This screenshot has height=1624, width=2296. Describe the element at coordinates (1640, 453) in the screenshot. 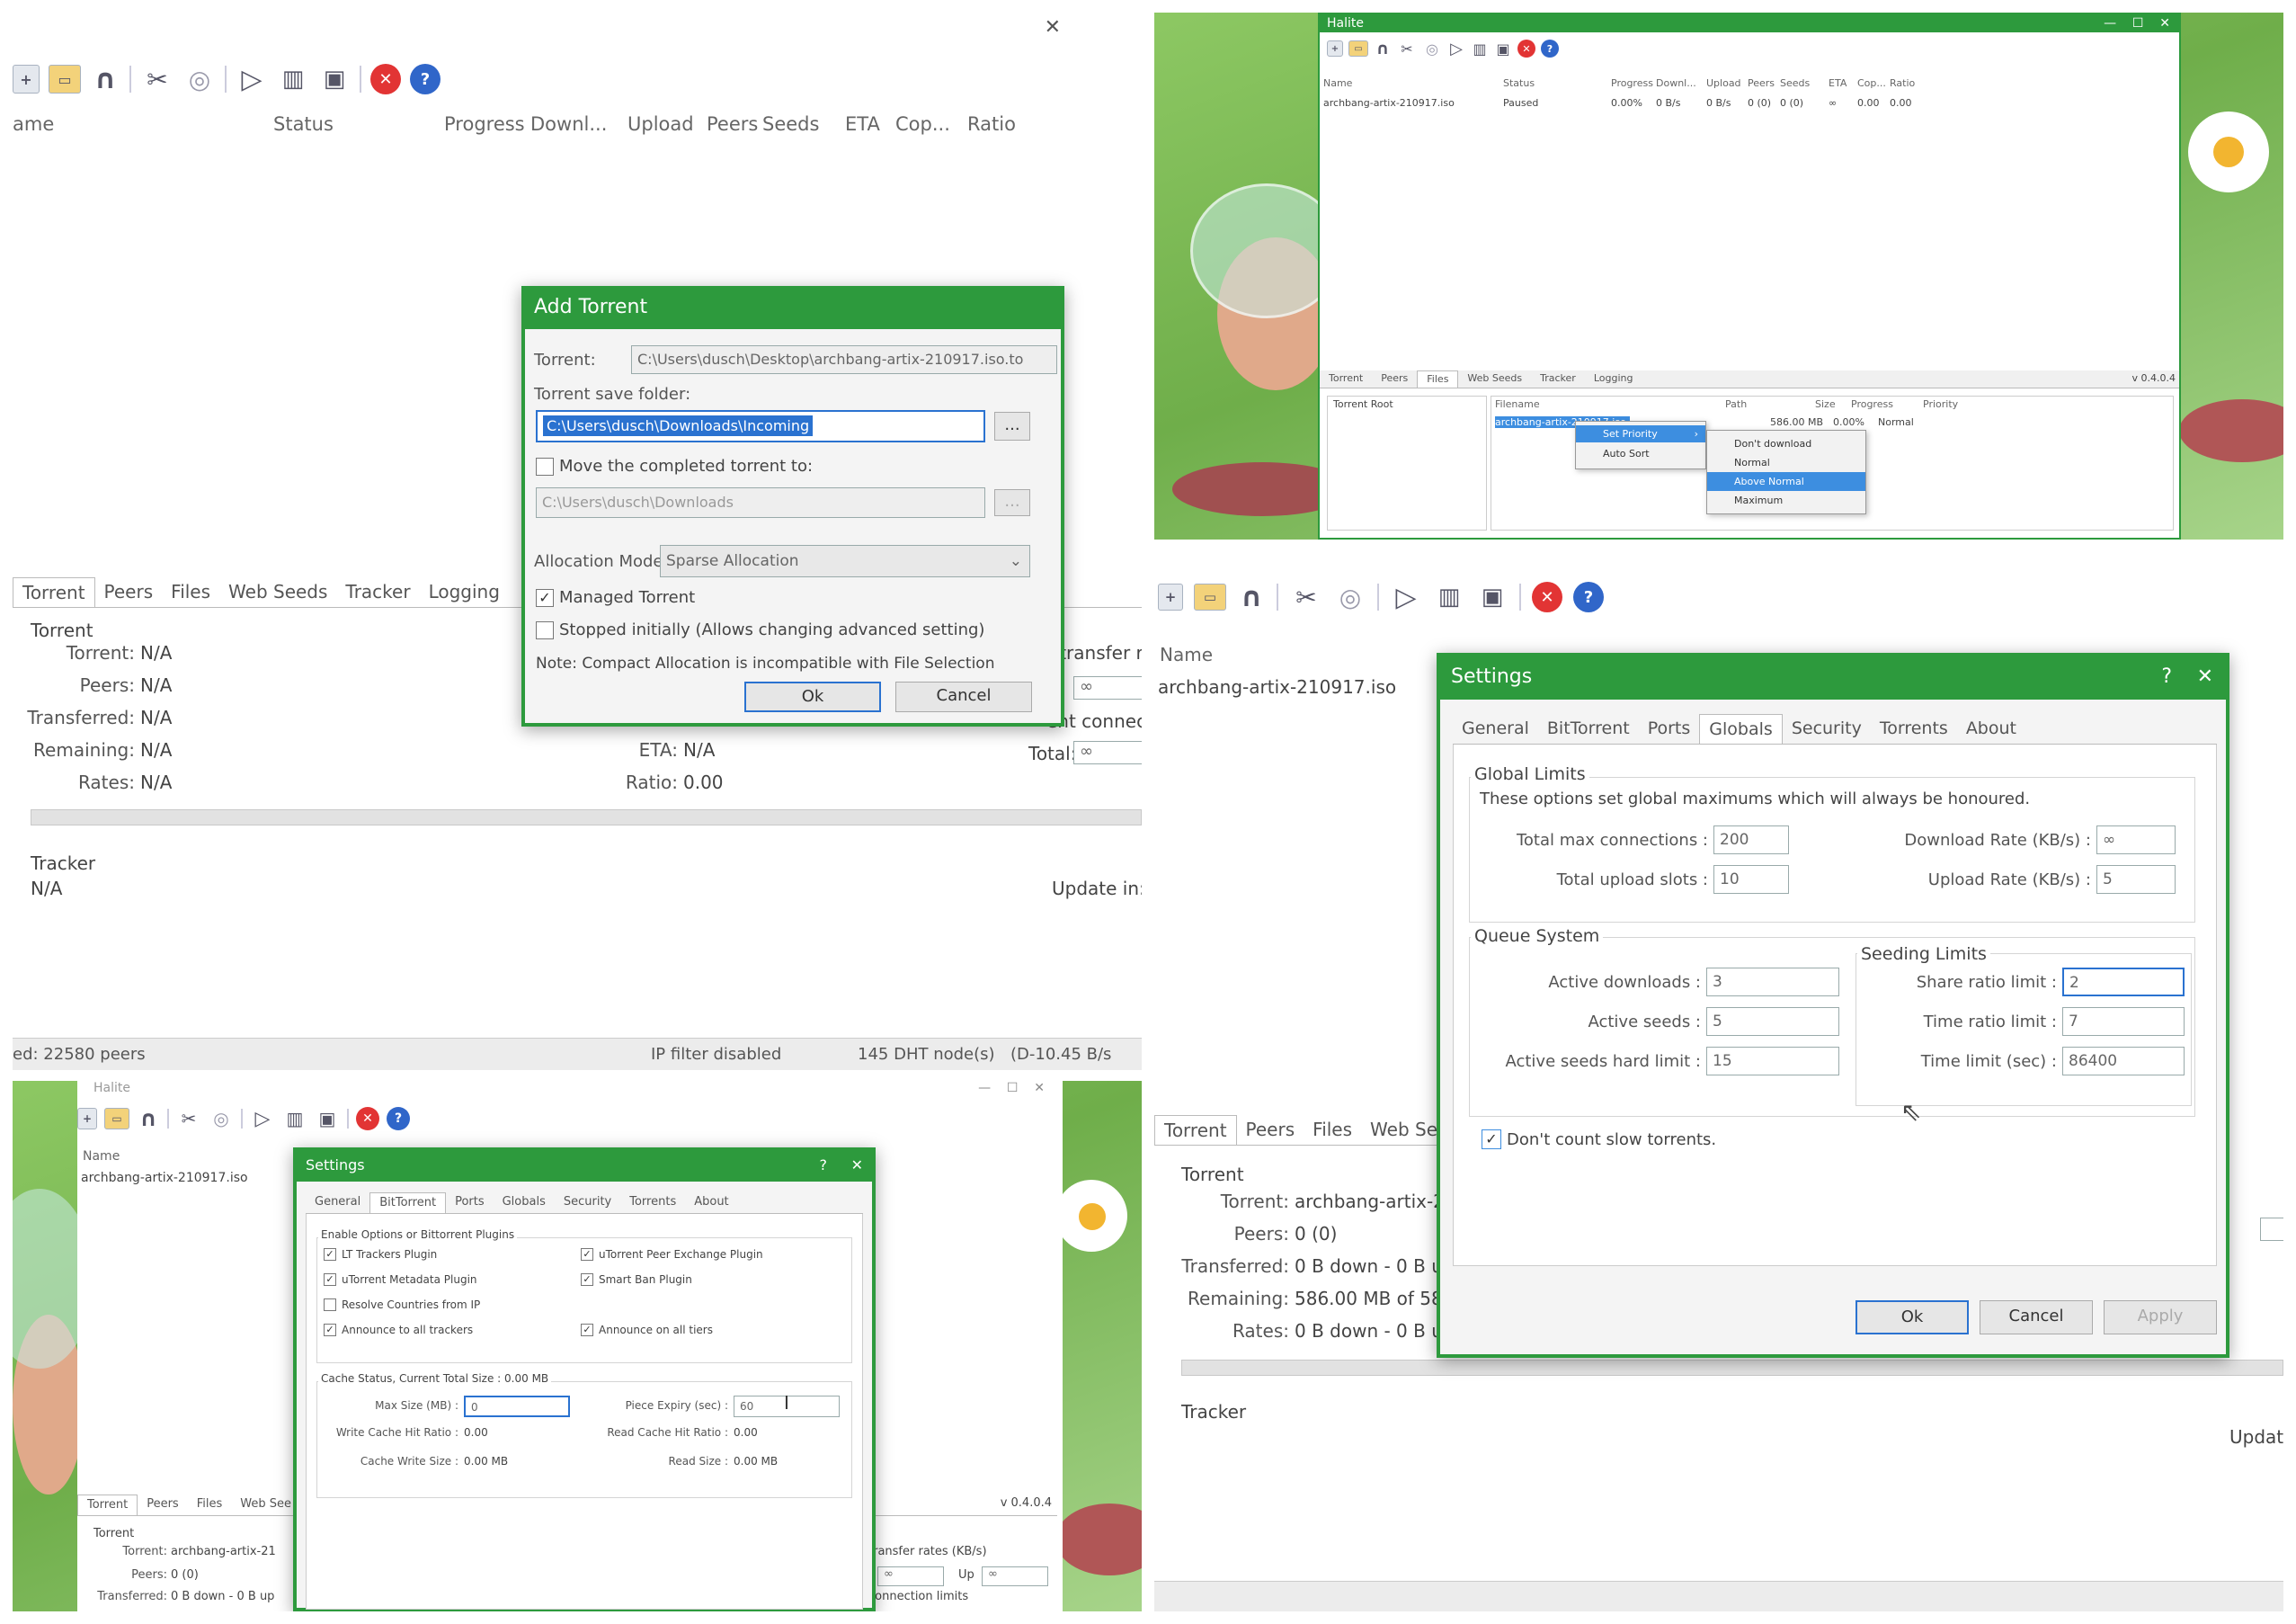

I see `menu-auto-sort: Auto Sort` at that location.